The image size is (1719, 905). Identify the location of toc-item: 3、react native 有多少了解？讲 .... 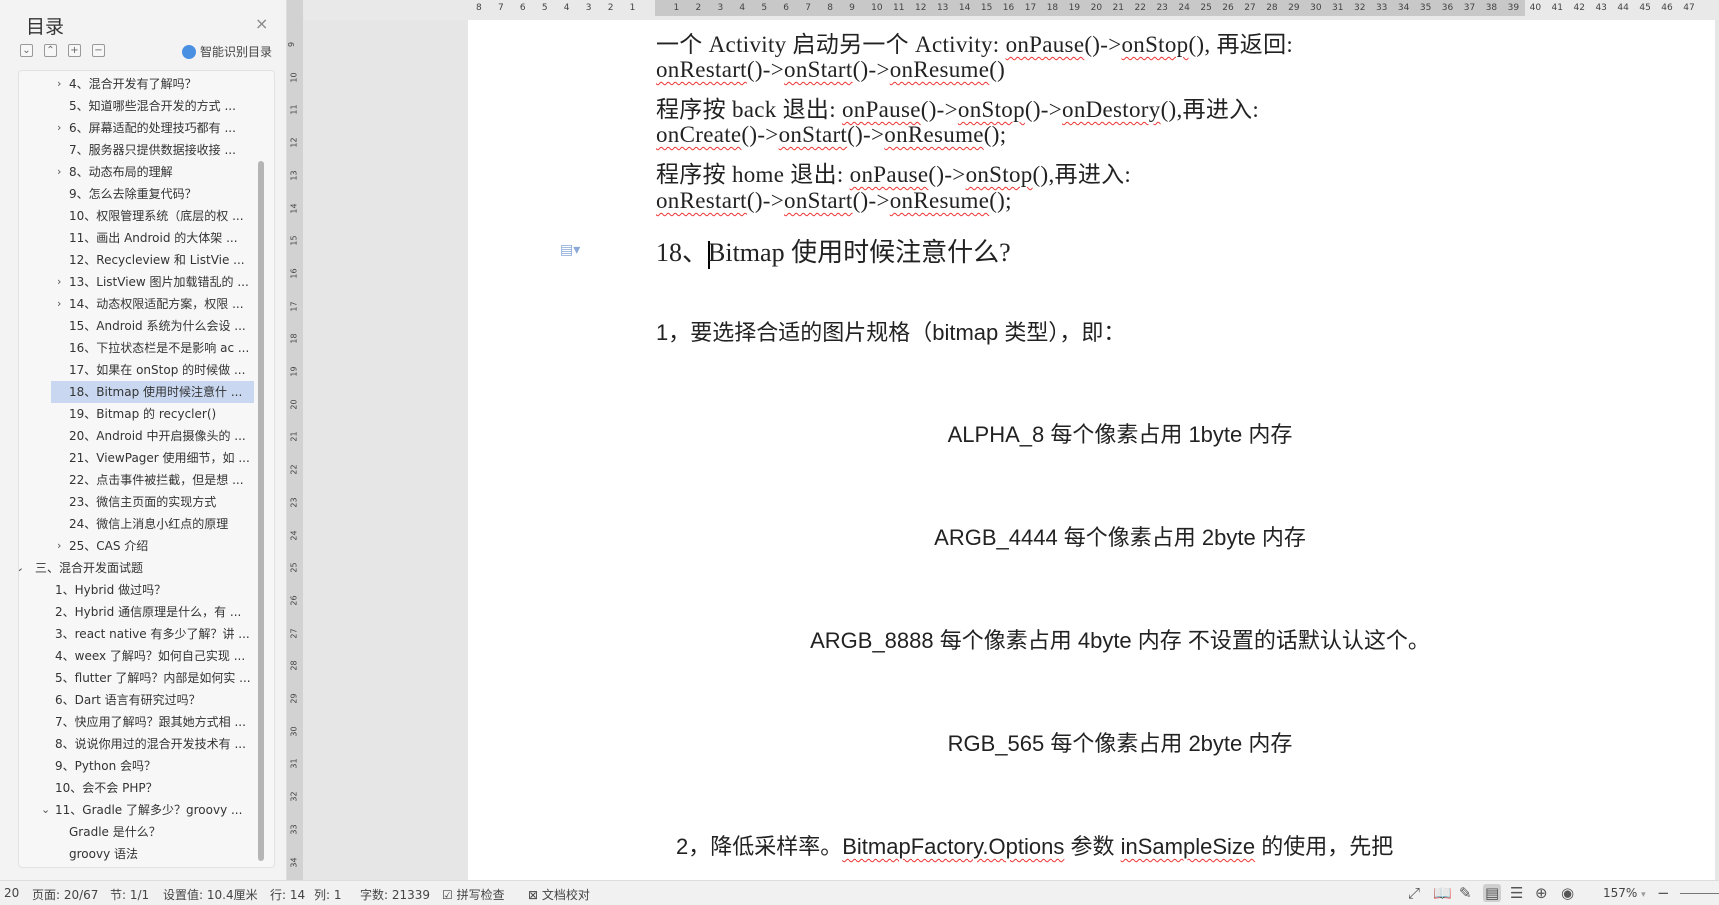
(138, 634).